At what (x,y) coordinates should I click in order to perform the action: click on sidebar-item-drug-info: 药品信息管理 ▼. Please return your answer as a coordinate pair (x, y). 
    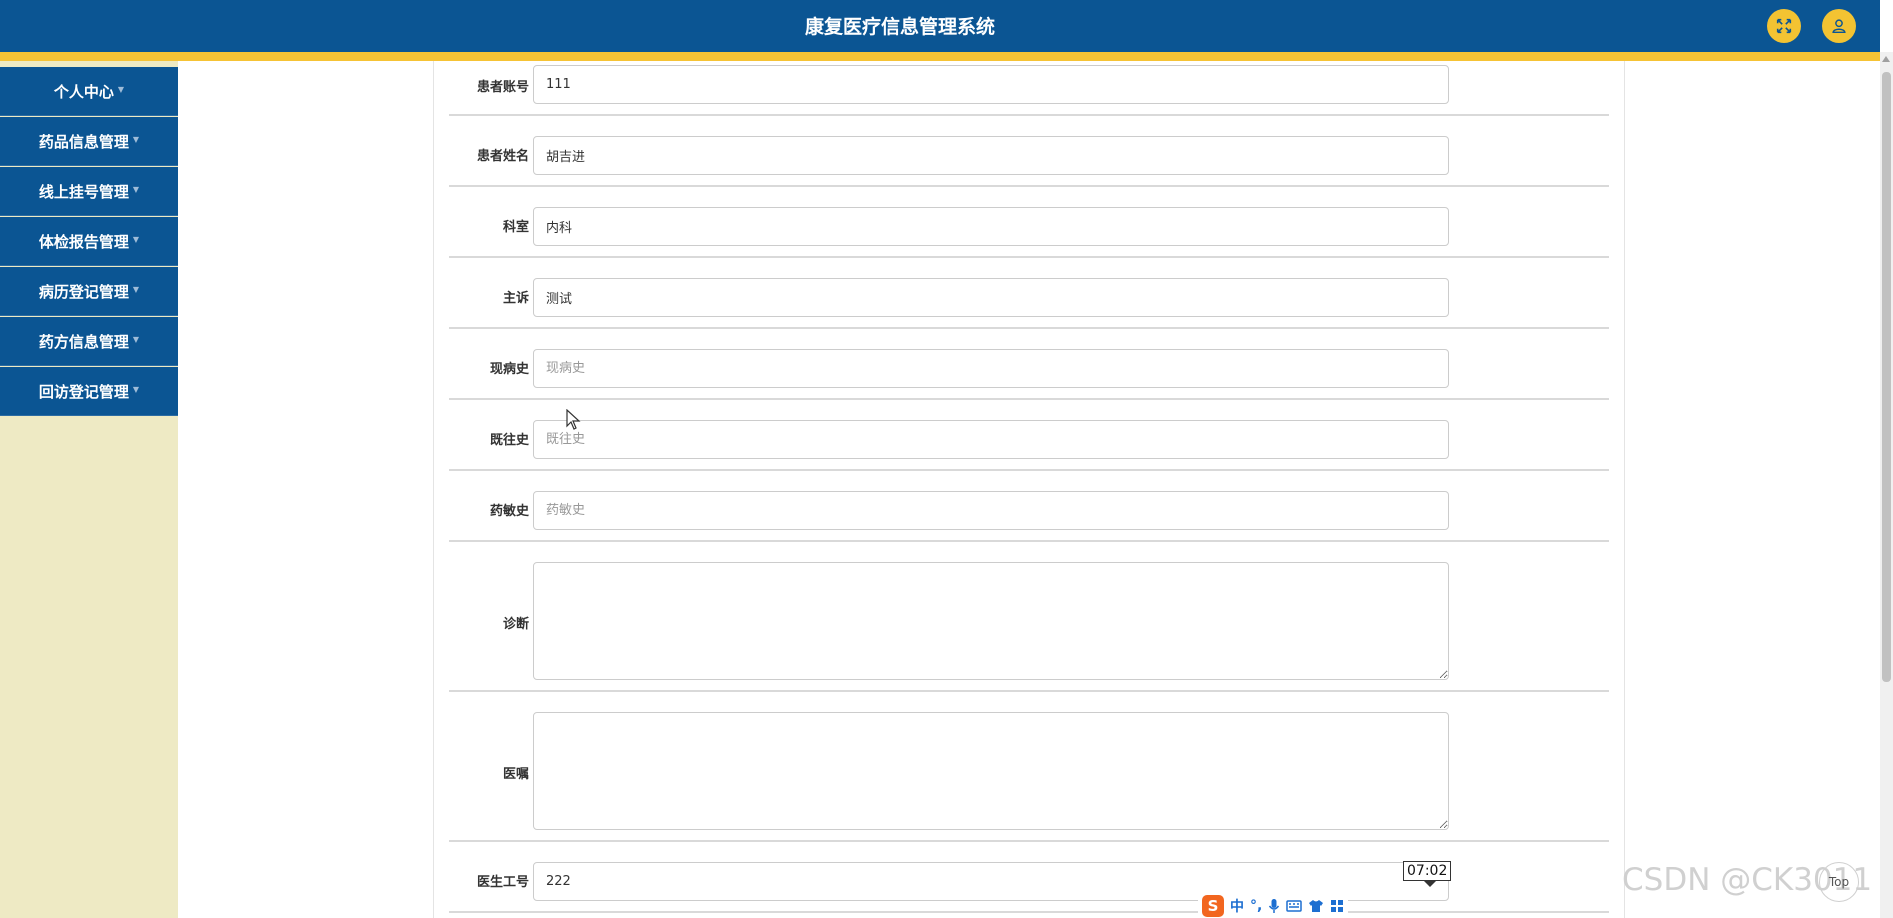
    Looking at the image, I should click on (89, 141).